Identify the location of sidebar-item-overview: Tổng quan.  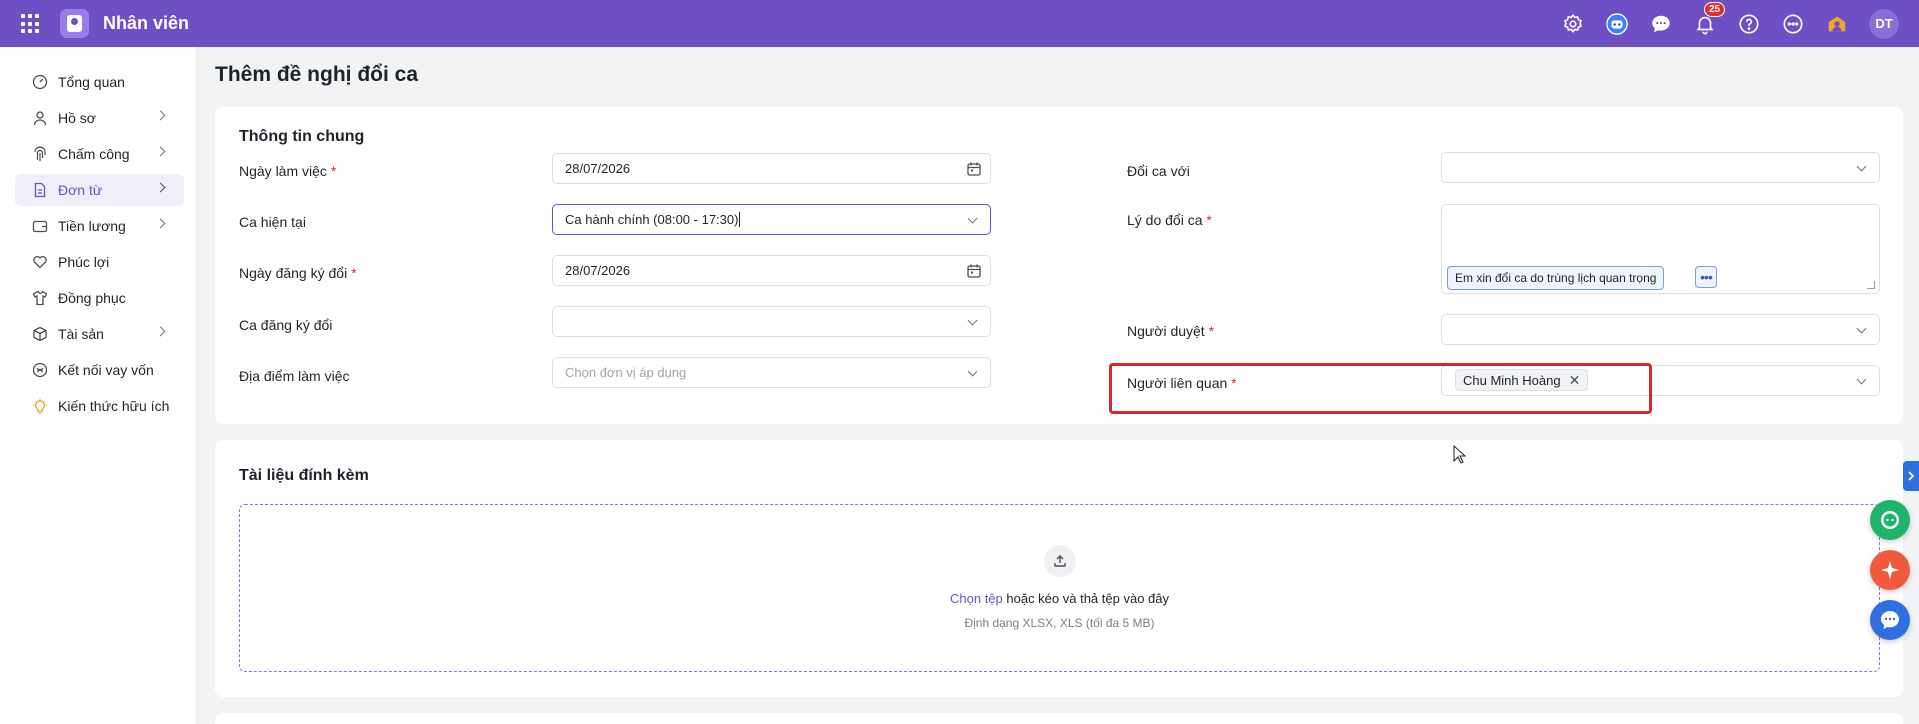
(99, 82).